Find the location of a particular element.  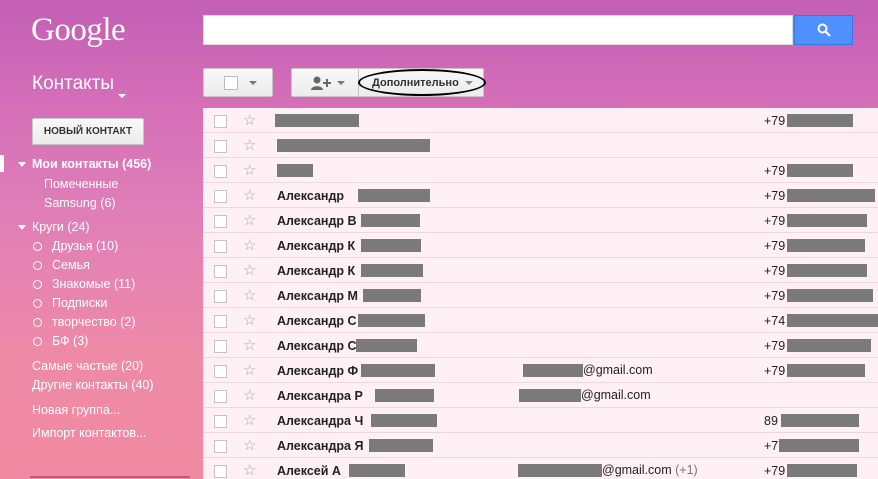

search-input is located at coordinates (498, 30).